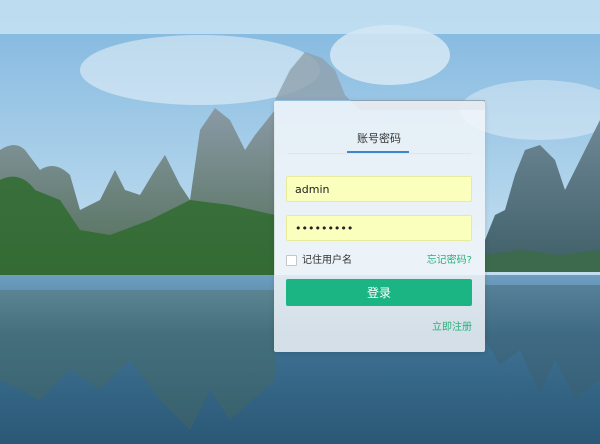 This screenshot has height=444, width=600. I want to click on username-input, so click(379, 189).